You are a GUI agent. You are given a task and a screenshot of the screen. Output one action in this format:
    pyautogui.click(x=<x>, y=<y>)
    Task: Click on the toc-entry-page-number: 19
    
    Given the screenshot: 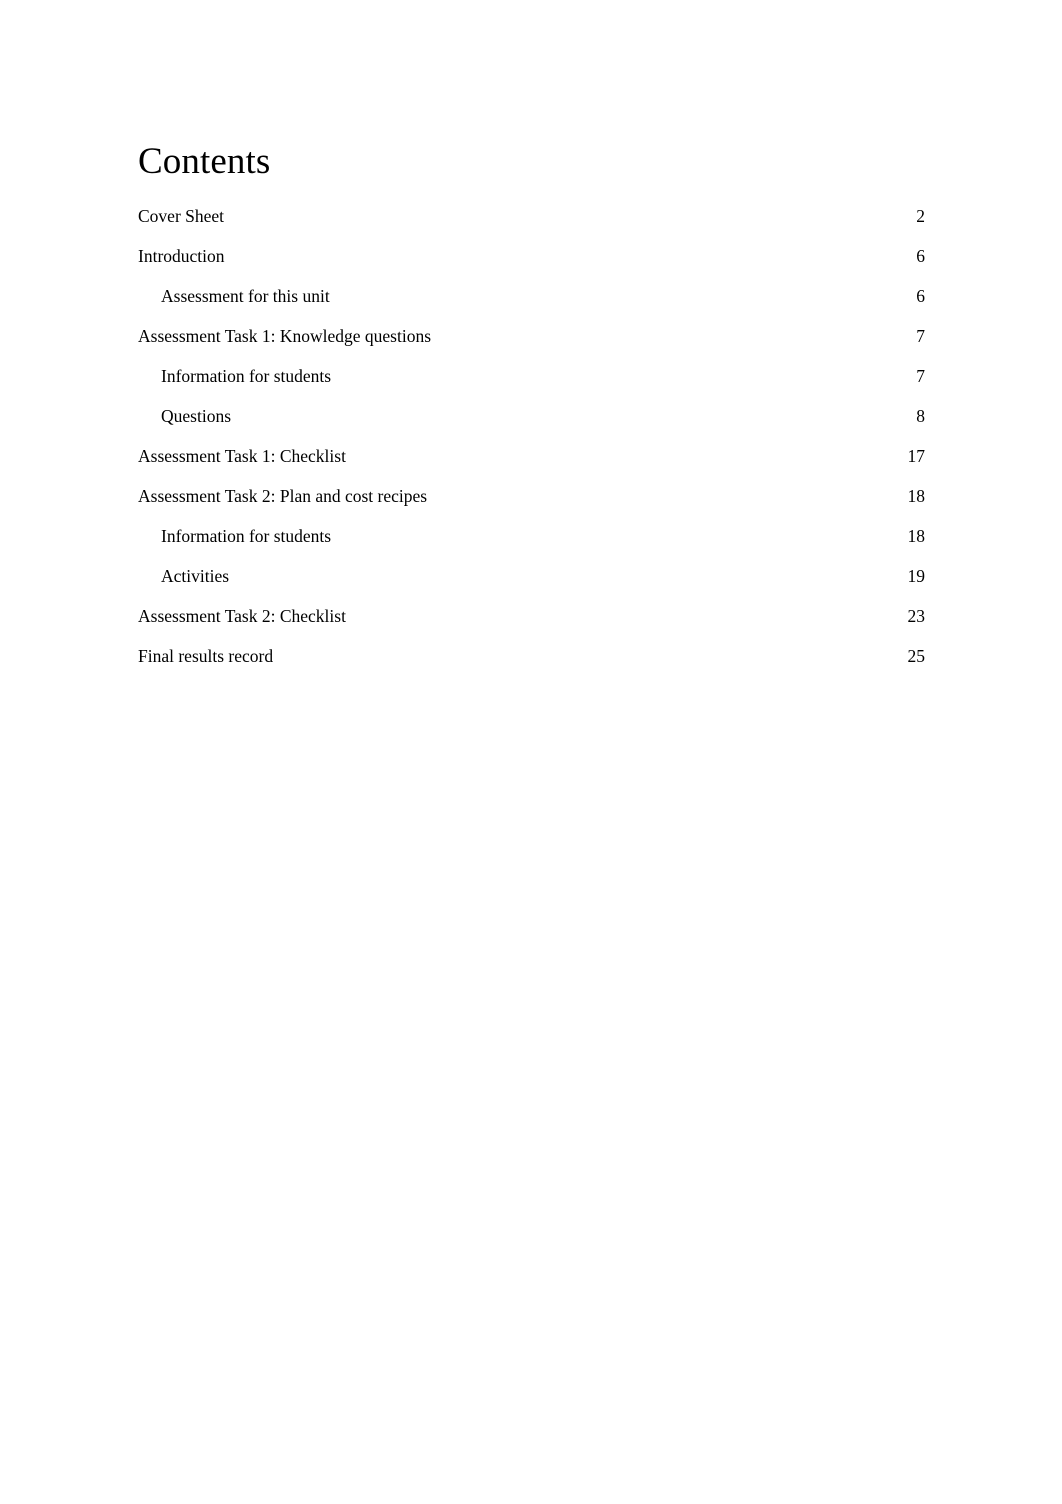 What is the action you would take?
    pyautogui.click(x=916, y=575)
    